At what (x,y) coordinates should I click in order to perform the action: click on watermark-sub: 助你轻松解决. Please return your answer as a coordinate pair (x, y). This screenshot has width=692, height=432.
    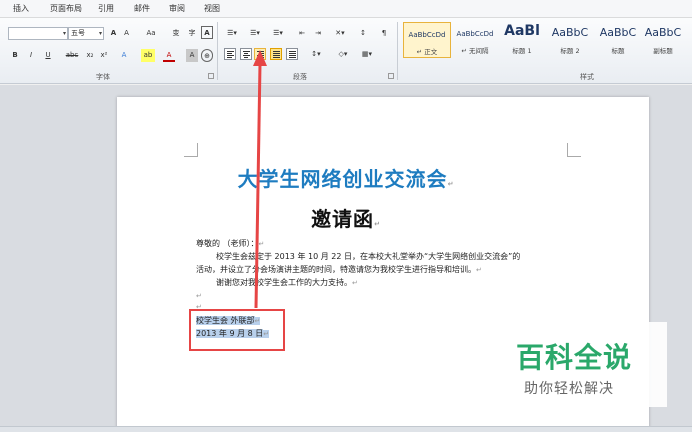
    Looking at the image, I should click on (569, 389).